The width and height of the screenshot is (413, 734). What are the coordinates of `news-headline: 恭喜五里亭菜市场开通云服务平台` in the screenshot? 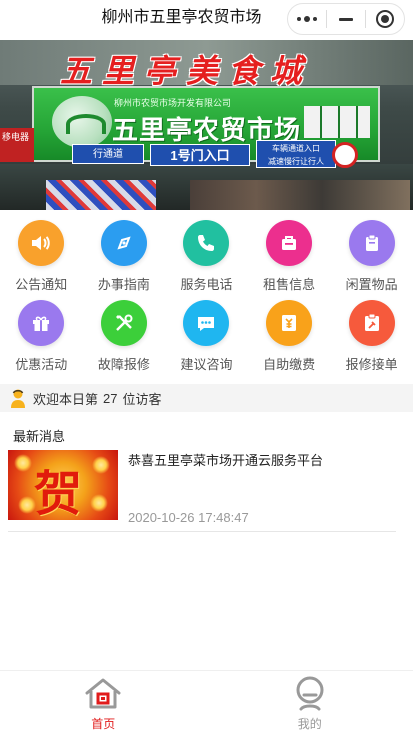 It's located at (226, 460).